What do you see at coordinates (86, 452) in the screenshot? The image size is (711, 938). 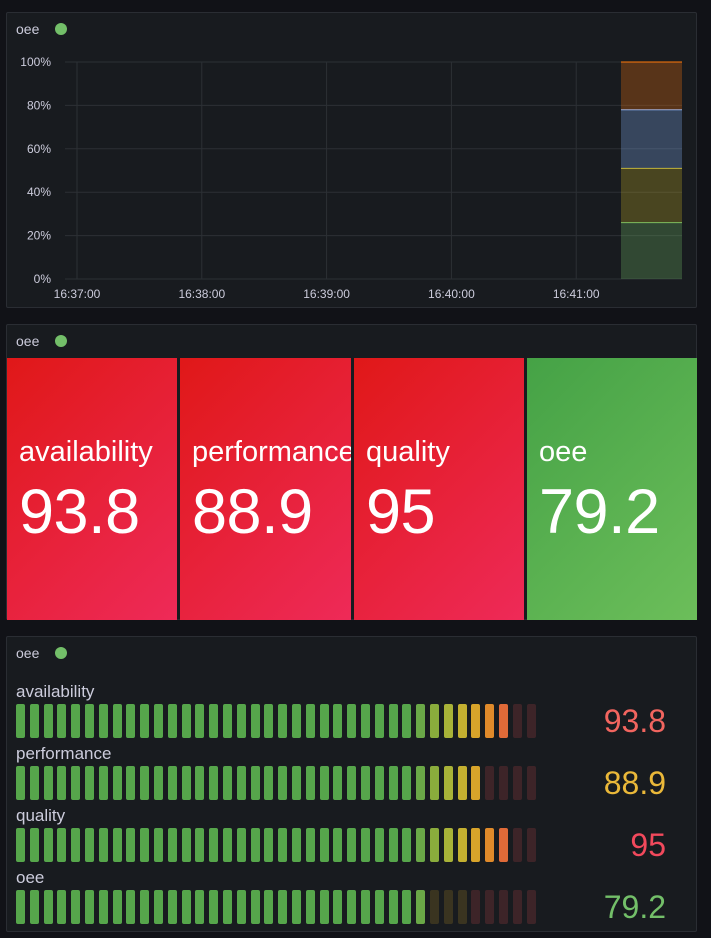 I see `stat-label: availability` at bounding box center [86, 452].